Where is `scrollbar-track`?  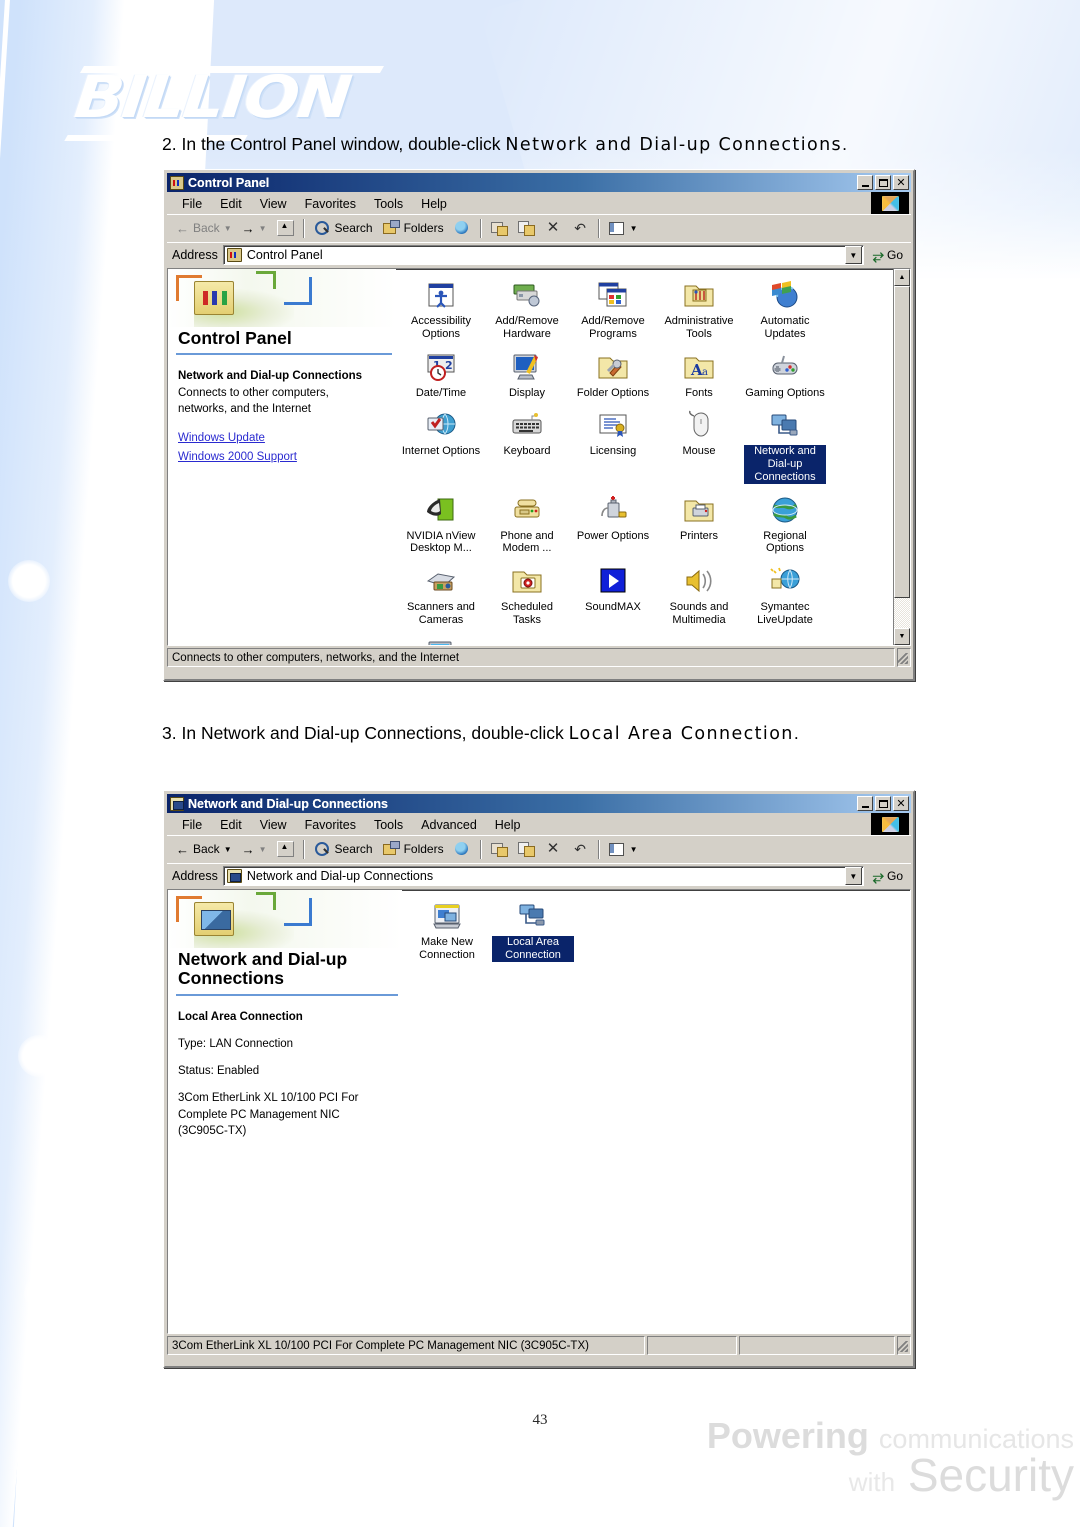 scrollbar-track is located at coordinates (902, 457).